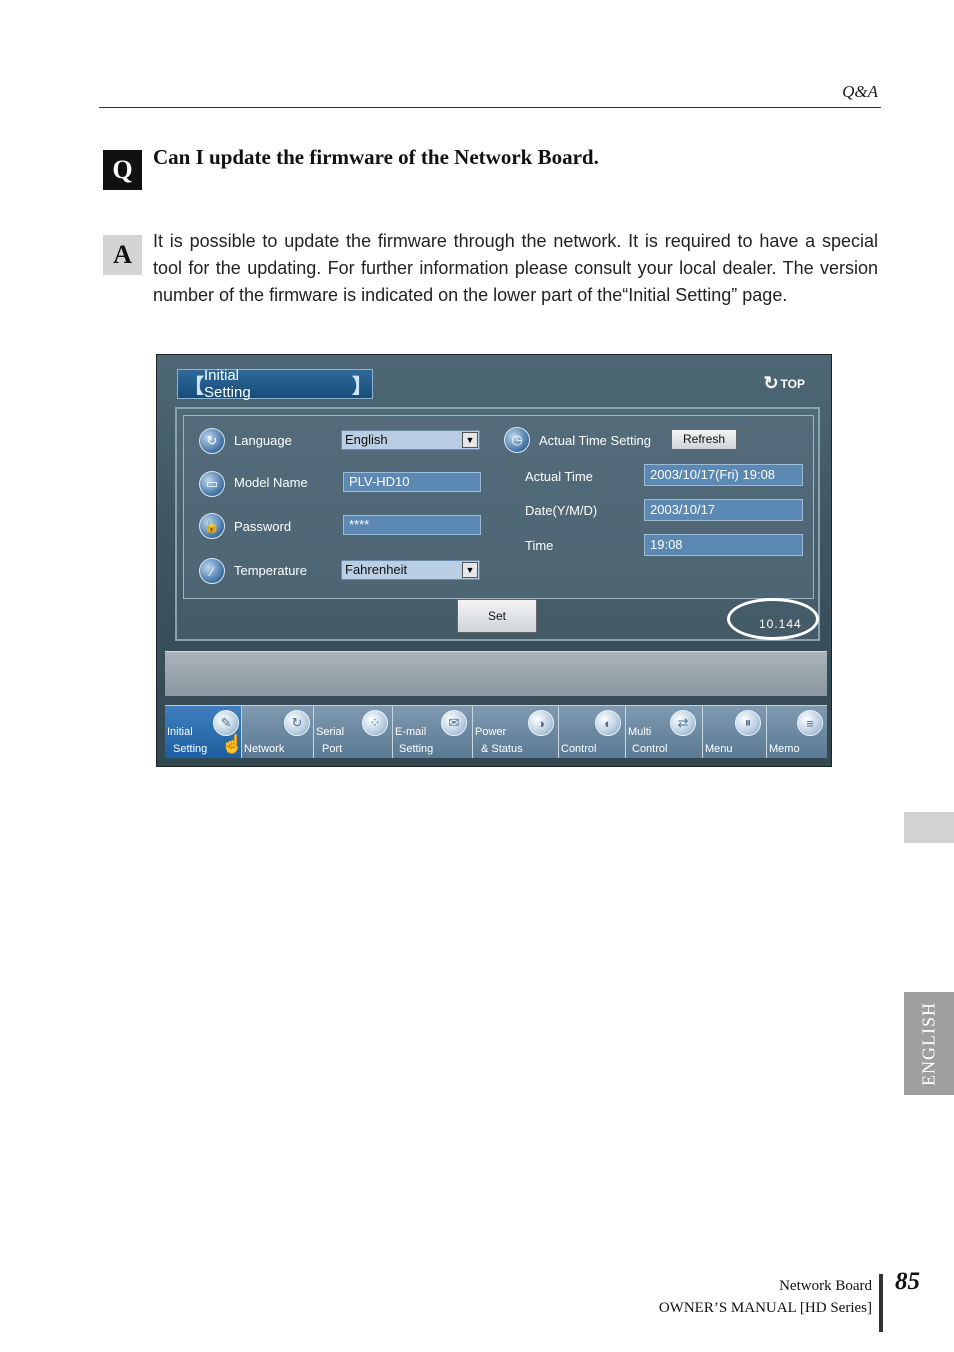 Image resolution: width=954 pixels, height=1352 pixels. Describe the element at coordinates (860, 91) in the screenshot. I see `section-label: Q&A` at that location.